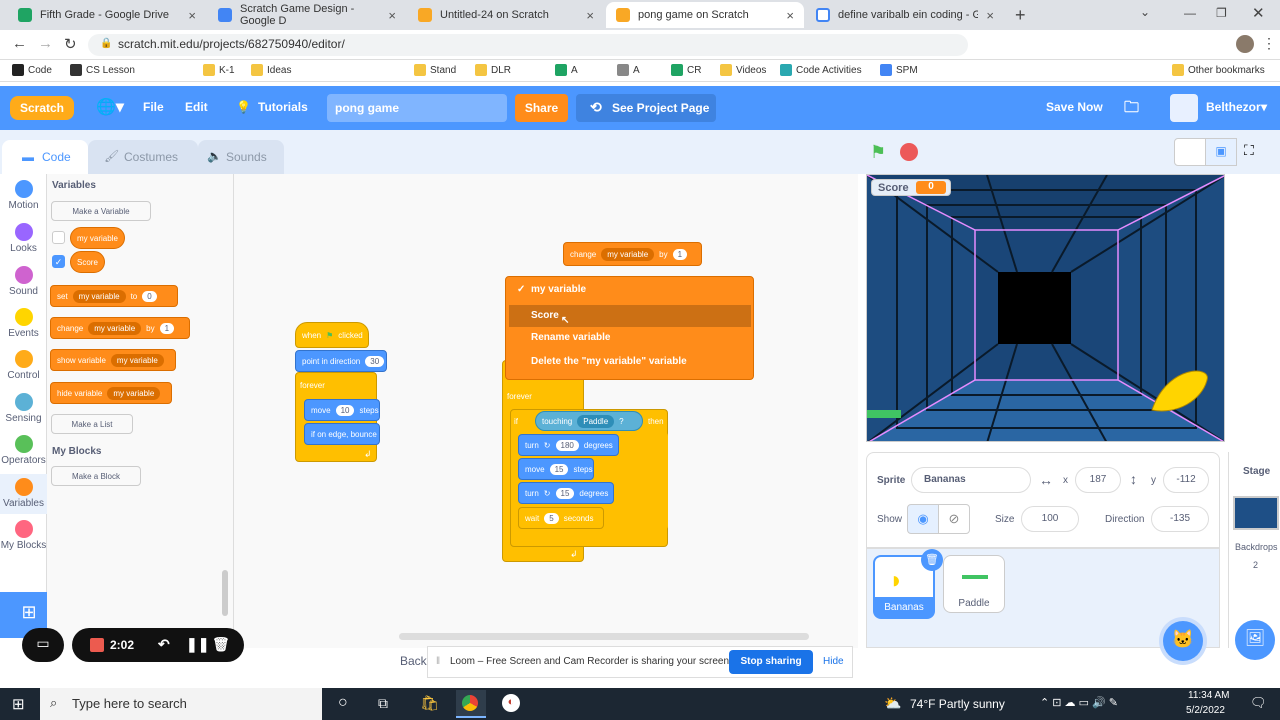 The image size is (1280, 720). I want to click on app-icon: ◐, so click(511, 703).